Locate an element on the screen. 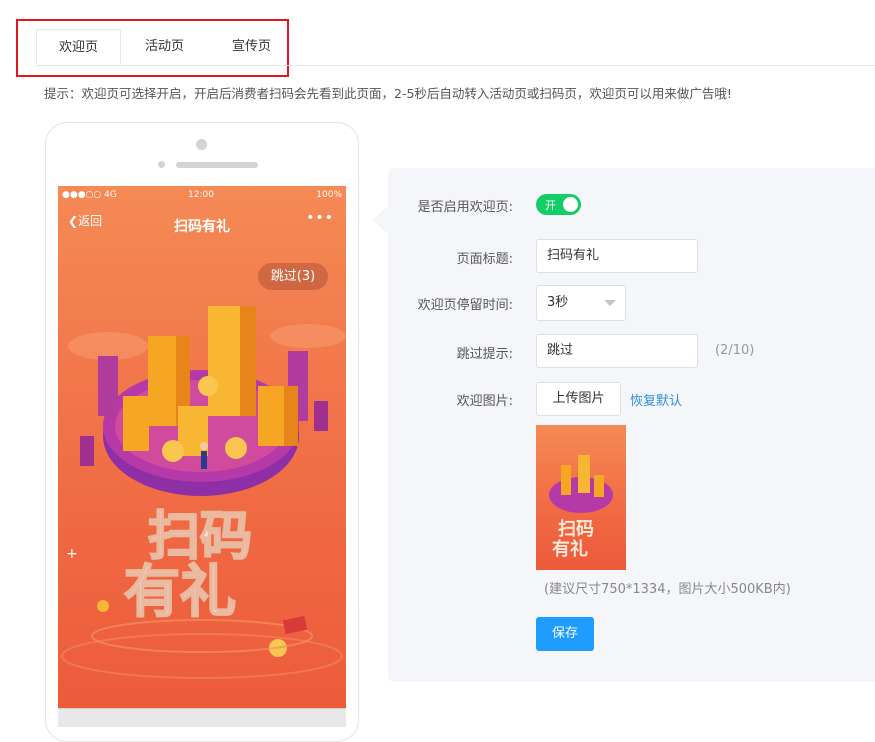  skip-char-counter: (2/10) is located at coordinates (735, 350).